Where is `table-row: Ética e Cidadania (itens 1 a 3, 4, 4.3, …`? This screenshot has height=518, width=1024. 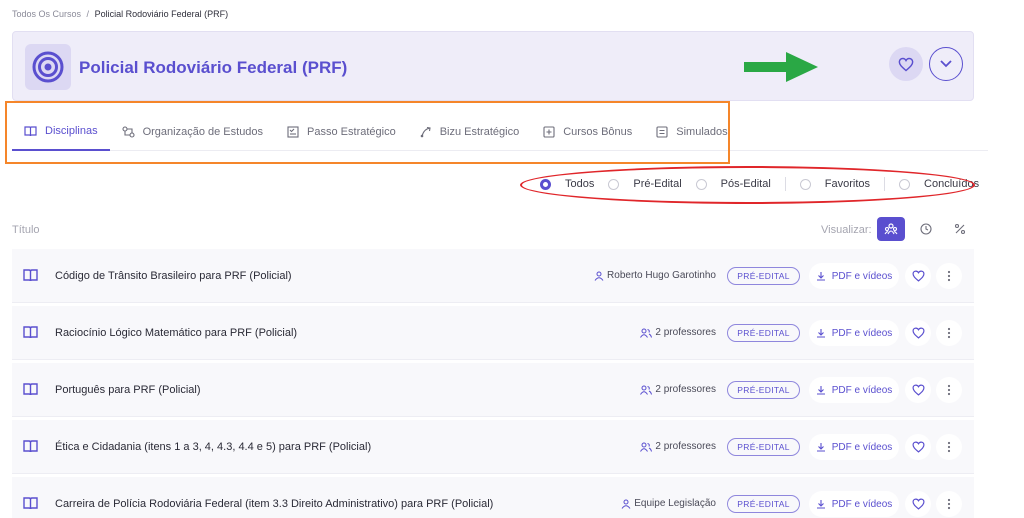
table-row: Ética e Cidadania (itens 1 a 3, 4, 4.3, … is located at coordinates (493, 447).